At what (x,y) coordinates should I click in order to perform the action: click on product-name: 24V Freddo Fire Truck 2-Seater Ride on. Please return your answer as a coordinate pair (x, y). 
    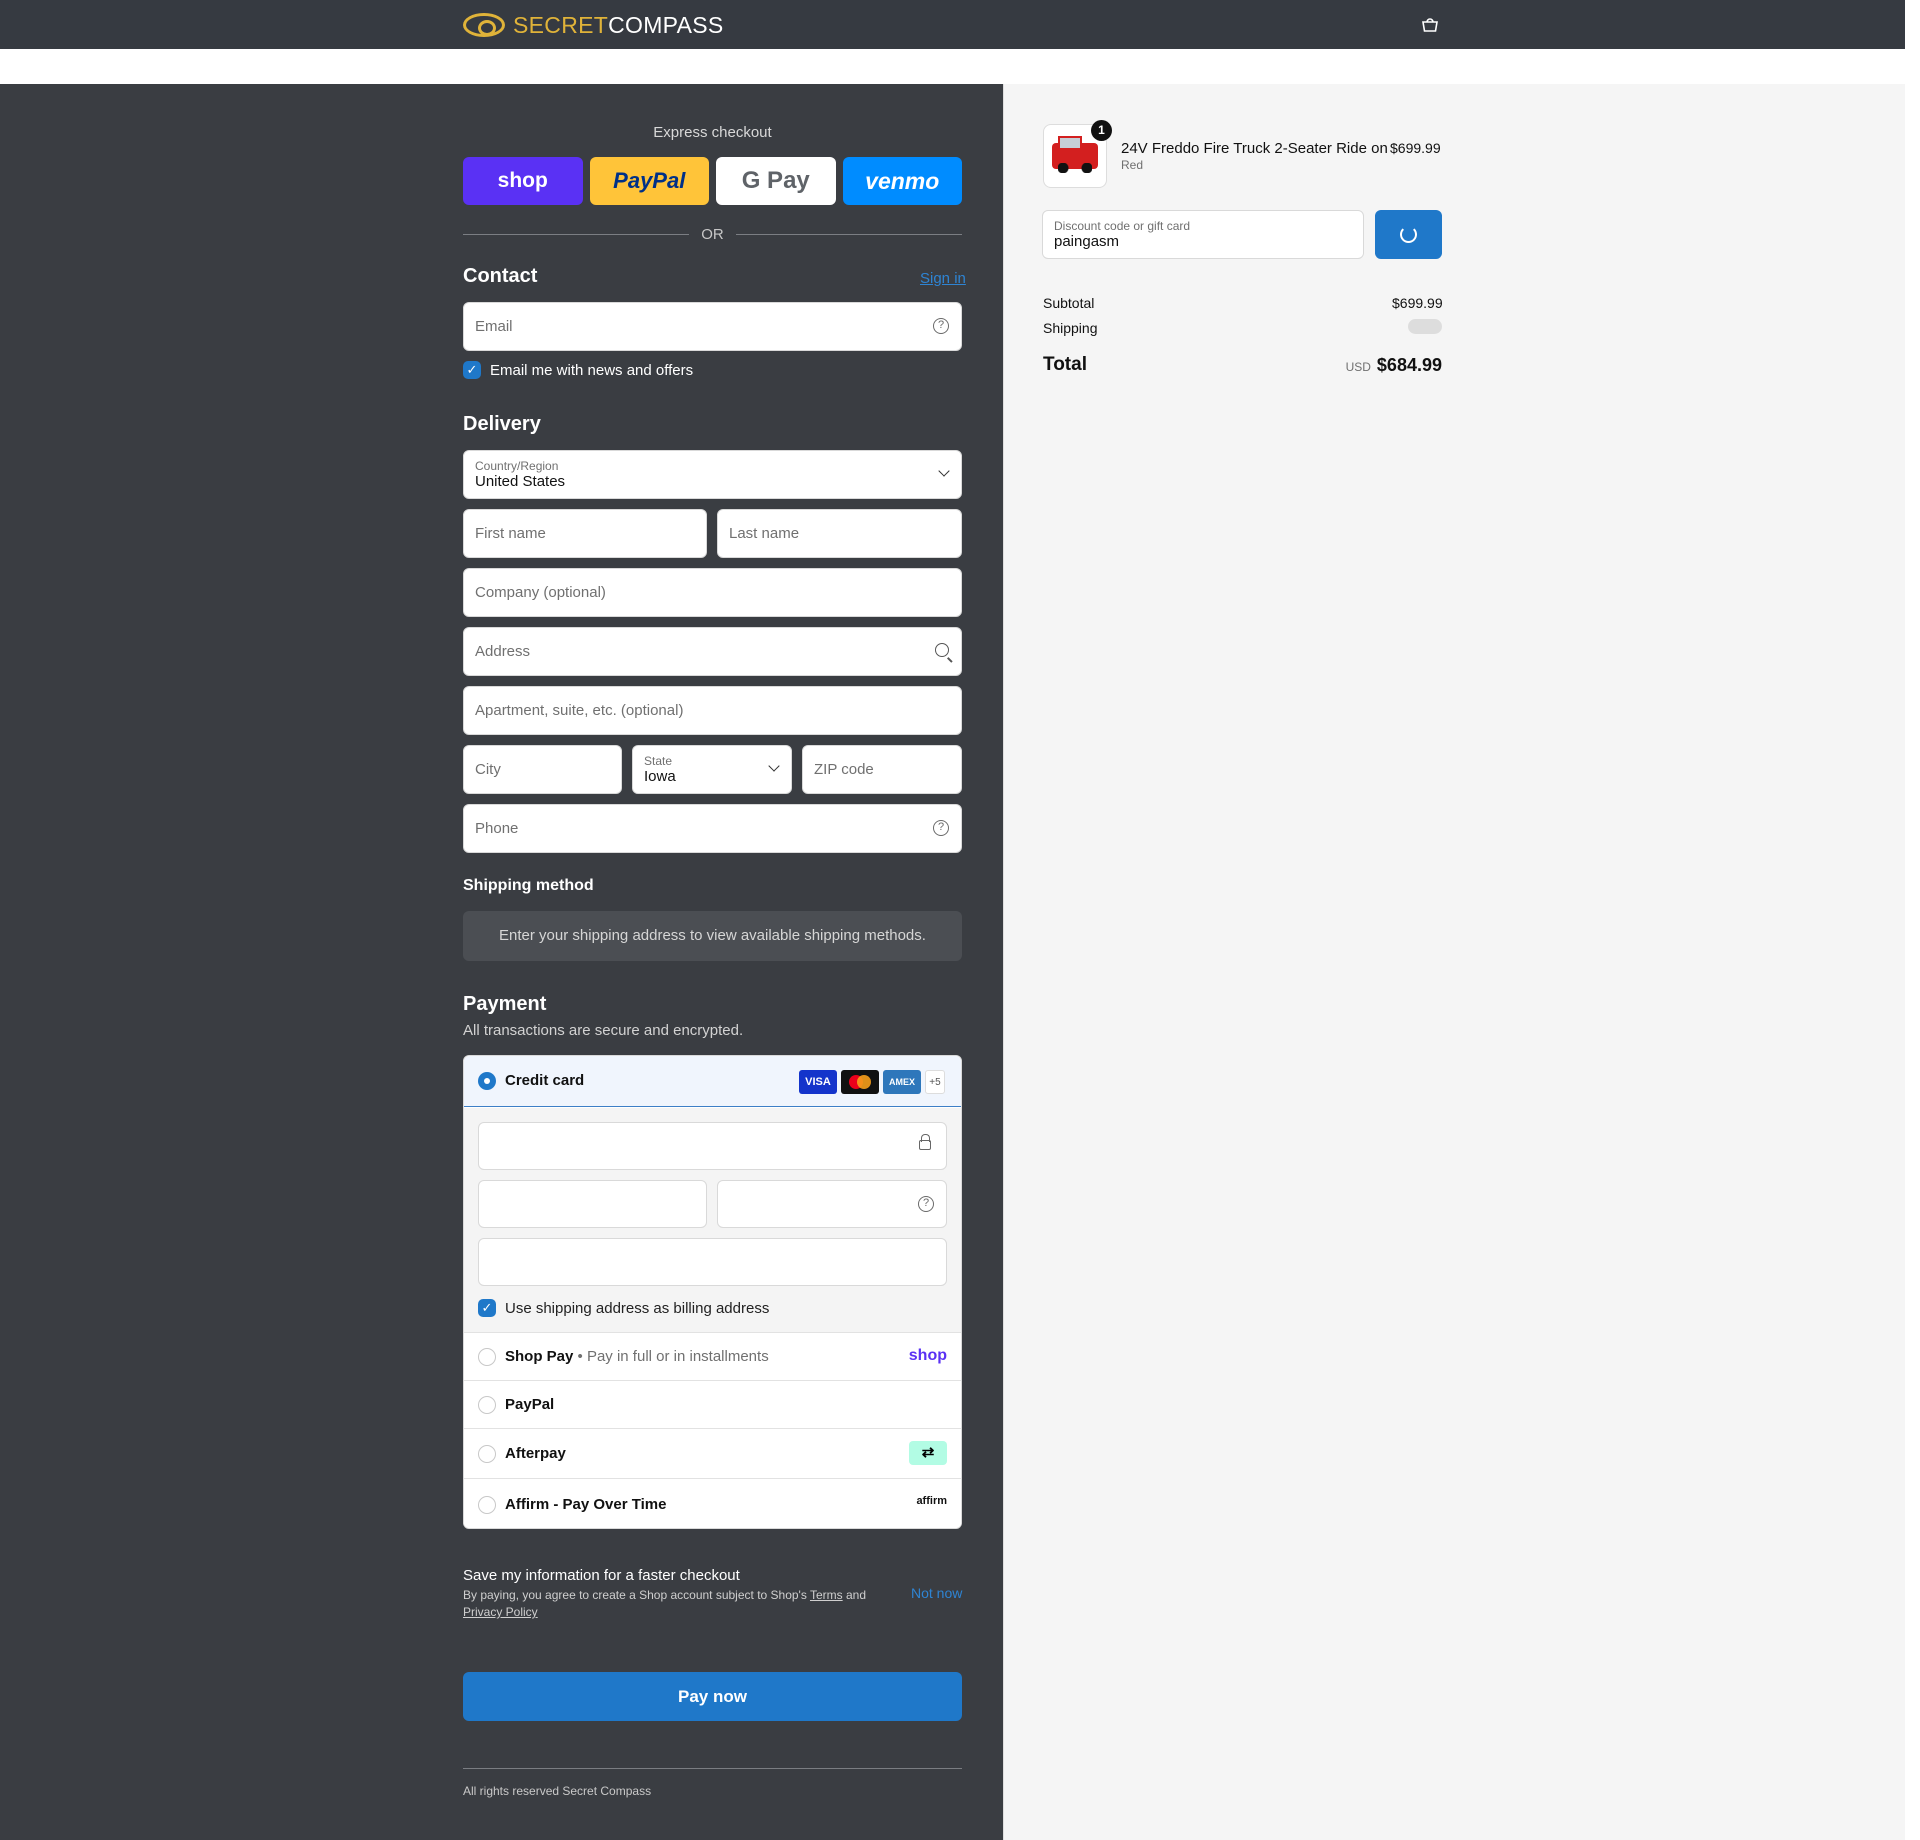
    Looking at the image, I should click on (1254, 148).